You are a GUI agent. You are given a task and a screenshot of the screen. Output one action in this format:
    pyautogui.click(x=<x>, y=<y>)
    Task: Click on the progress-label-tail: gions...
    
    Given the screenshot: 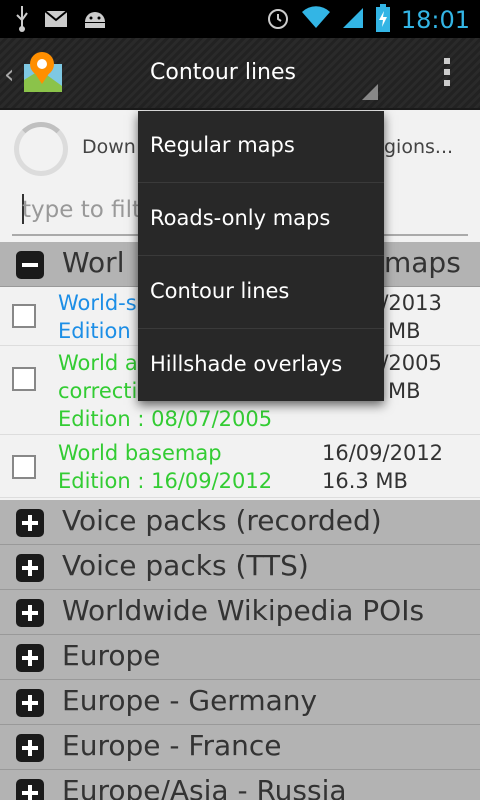 What is the action you would take?
    pyautogui.click(x=419, y=147)
    